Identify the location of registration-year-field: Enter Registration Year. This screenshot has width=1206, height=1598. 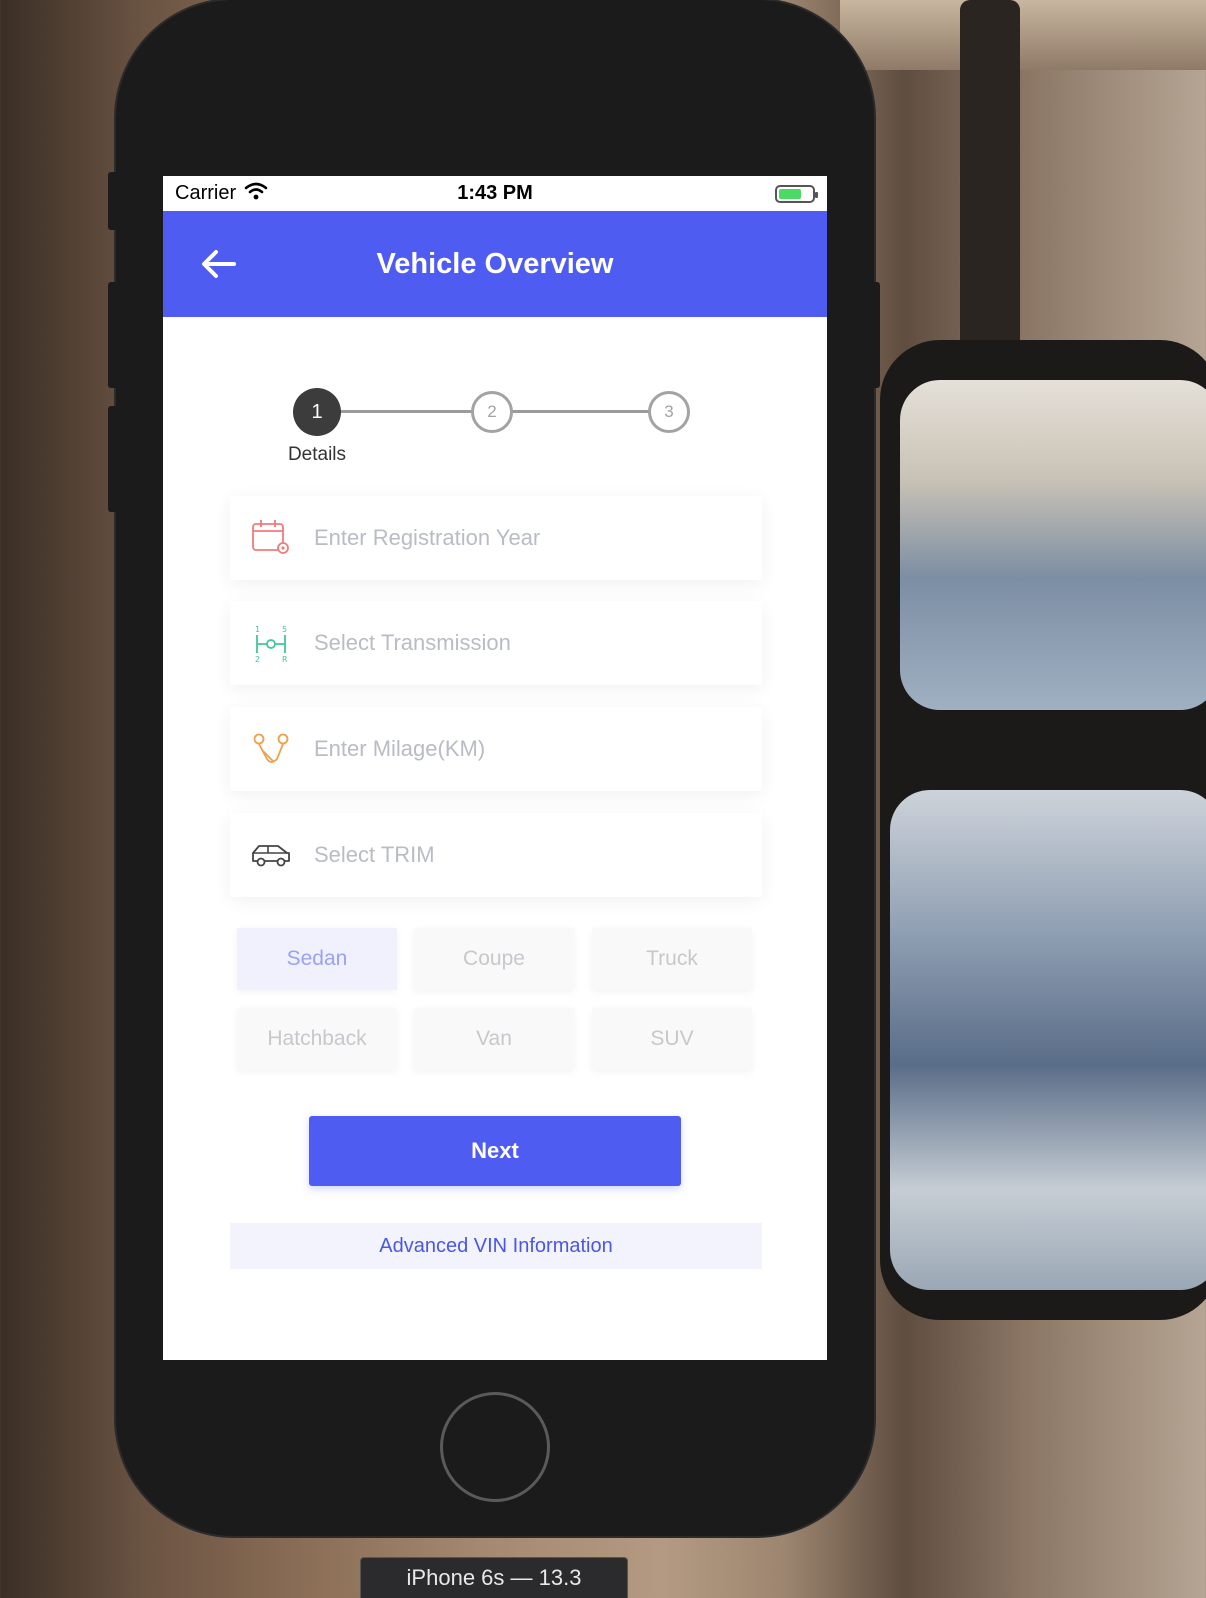
(496, 538).